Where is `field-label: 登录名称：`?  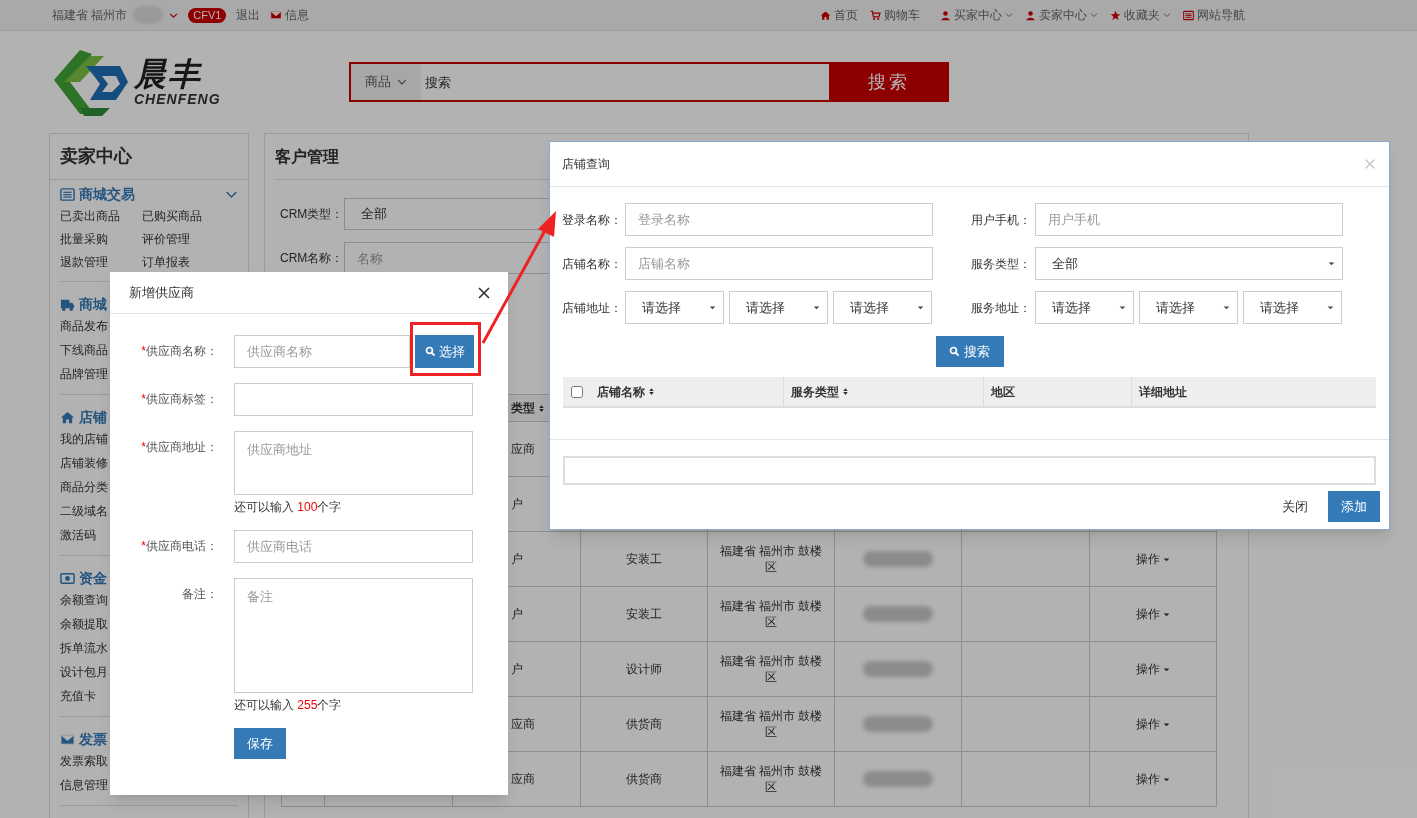
field-label: 登录名称： is located at coordinates (592, 220).